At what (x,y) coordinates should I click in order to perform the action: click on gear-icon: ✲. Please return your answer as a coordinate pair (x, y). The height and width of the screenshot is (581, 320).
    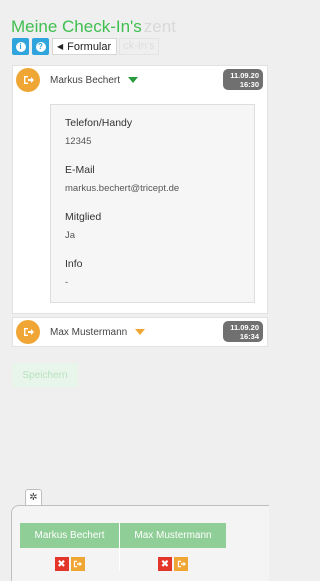
    Looking at the image, I should click on (33, 497).